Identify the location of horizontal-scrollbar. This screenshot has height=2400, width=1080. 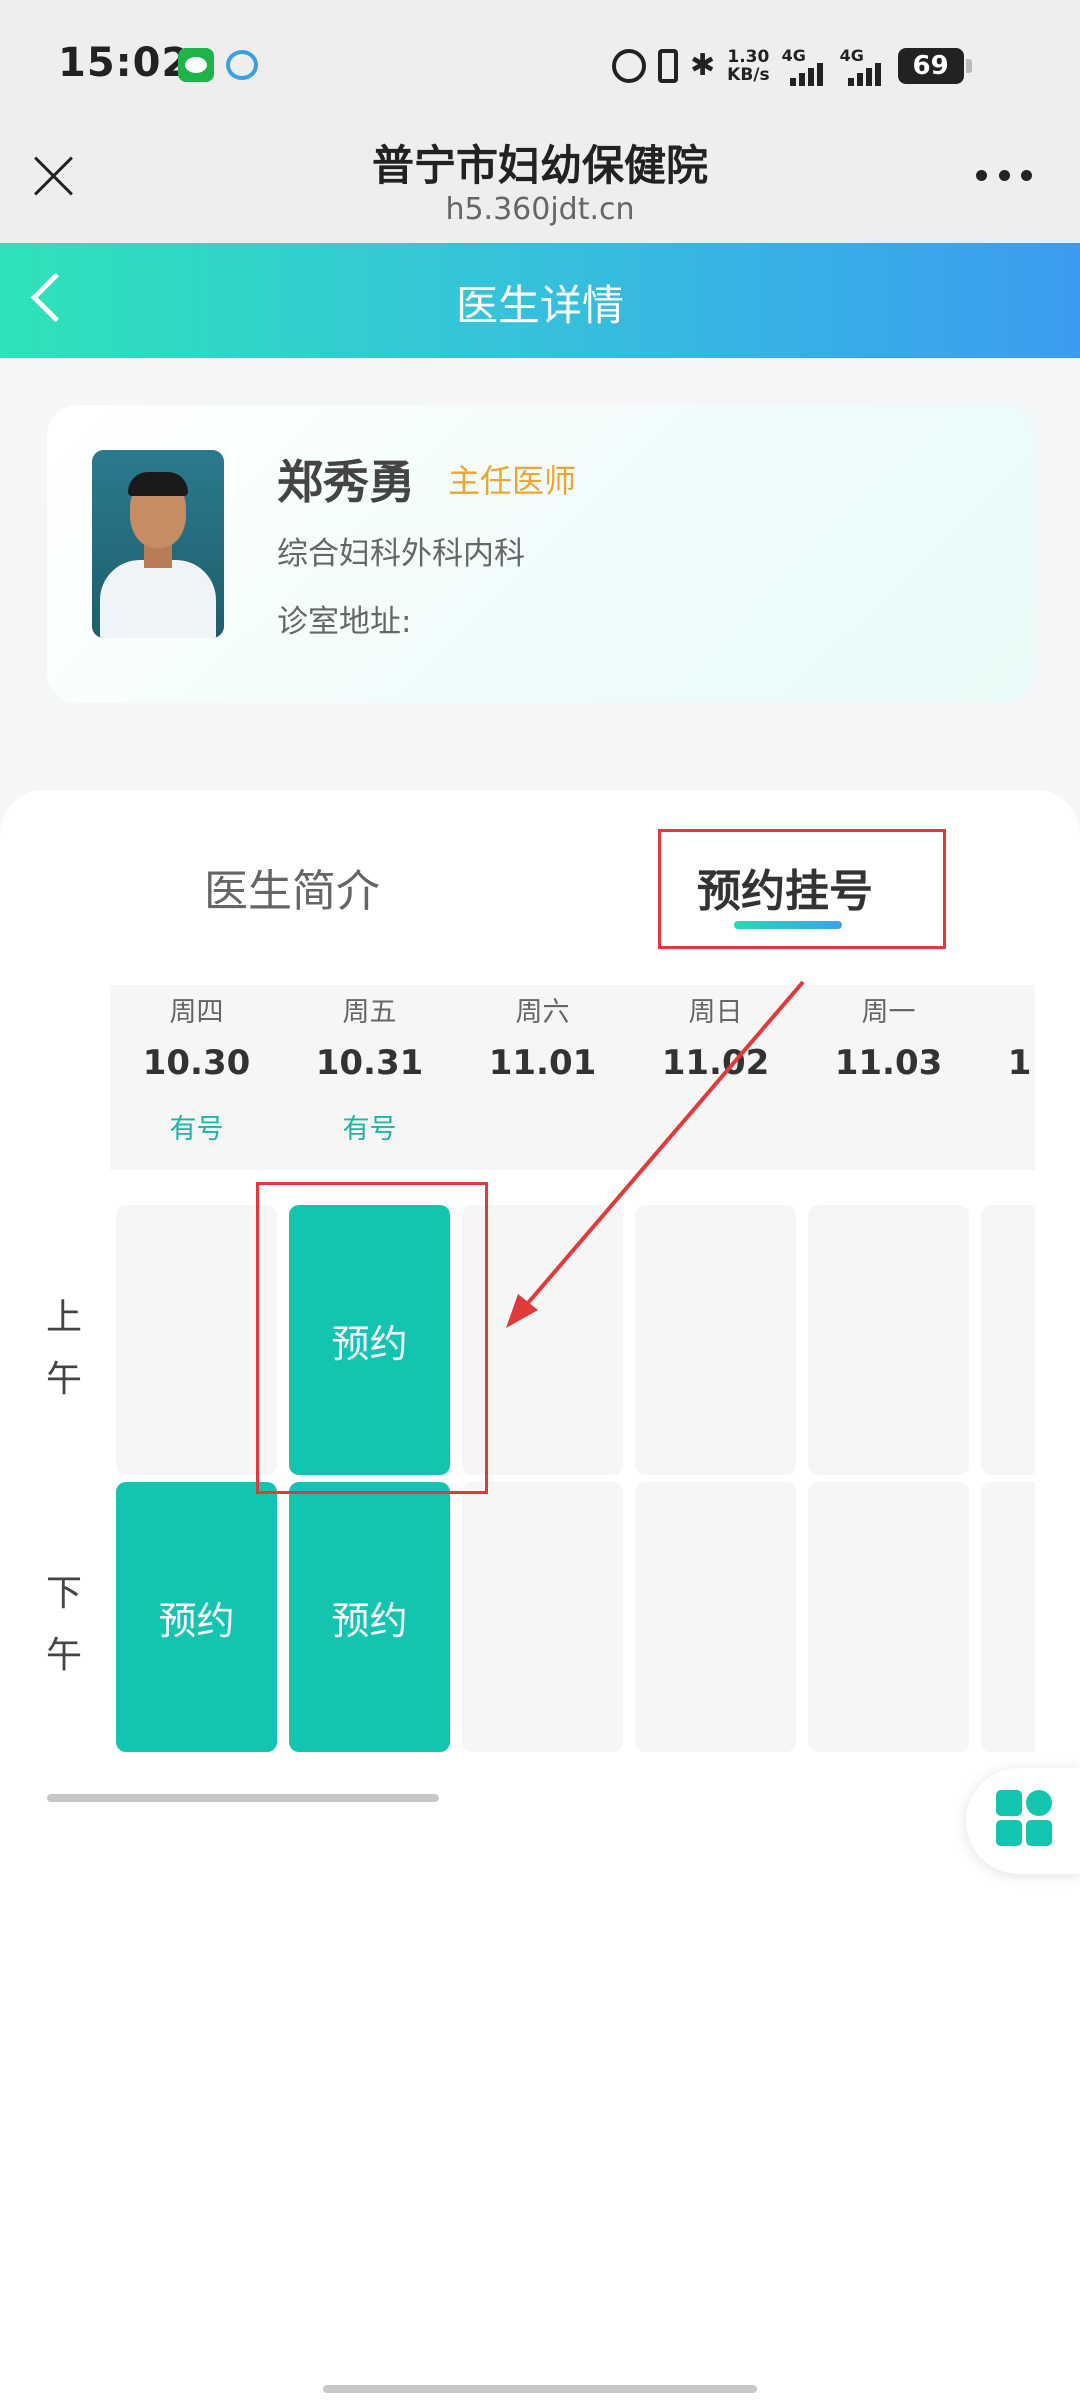
(243, 1798).